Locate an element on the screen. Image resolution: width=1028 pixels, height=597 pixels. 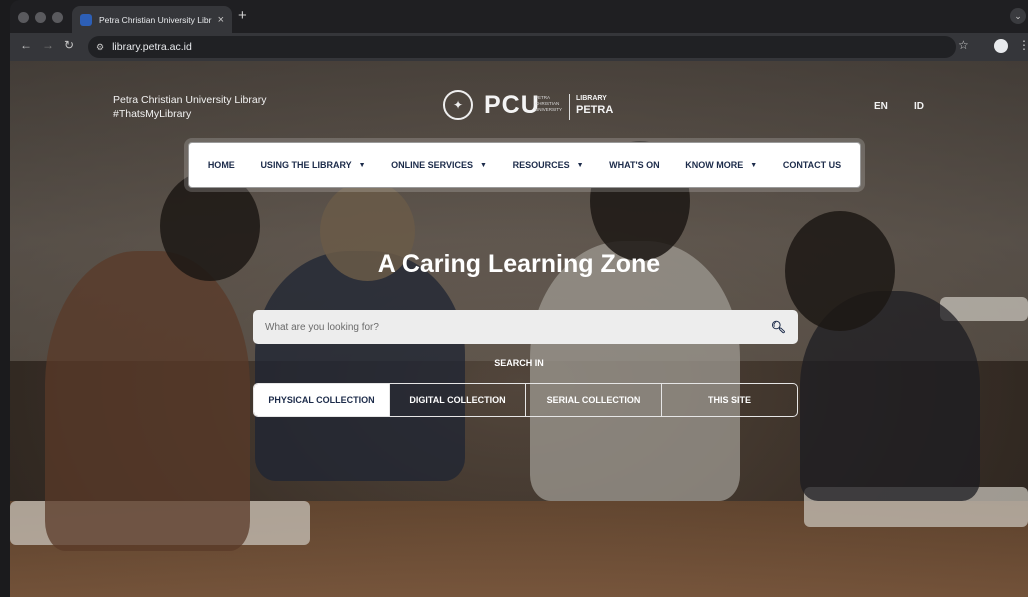
nav-home-label: HOME is located at coordinates (221, 165).